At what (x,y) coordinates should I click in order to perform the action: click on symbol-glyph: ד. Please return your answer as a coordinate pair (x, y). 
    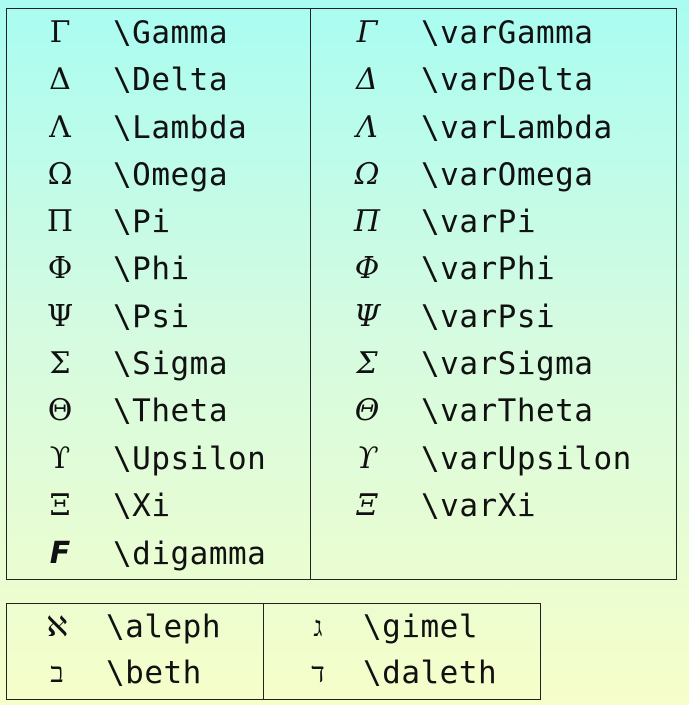
    Looking at the image, I should click on (318, 672).